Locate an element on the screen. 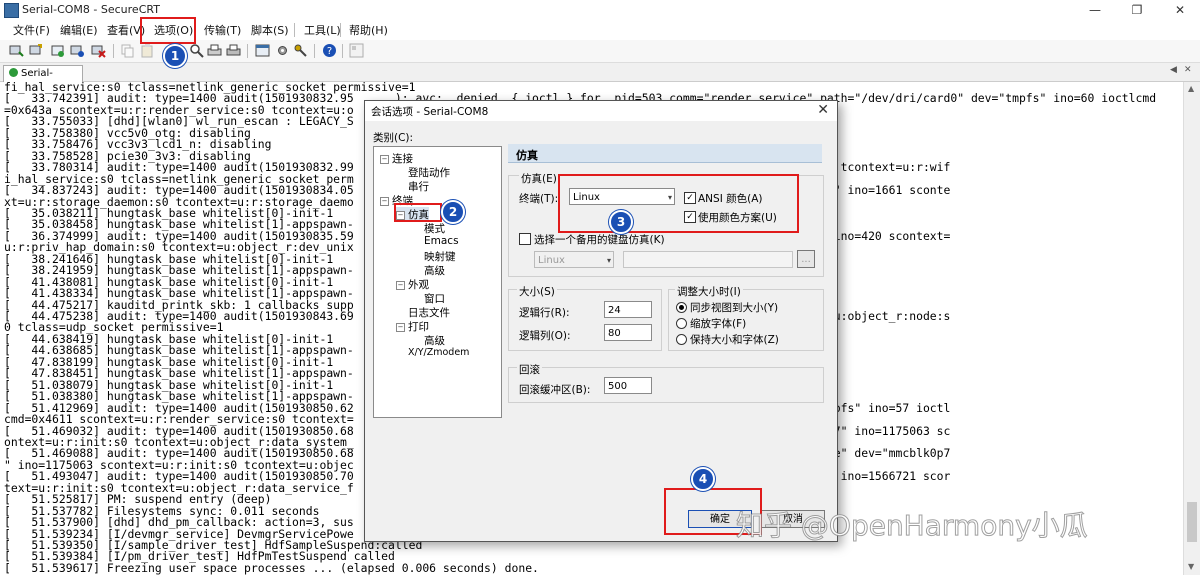  scale-font-label: 缩放字体(F) is located at coordinates (718, 324).